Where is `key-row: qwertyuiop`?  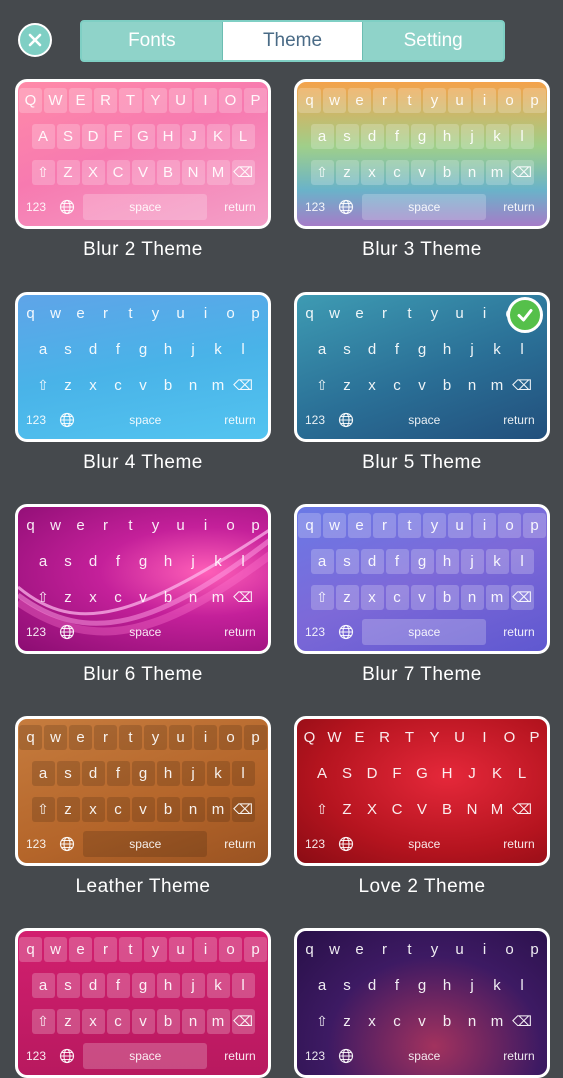
key-row: qwertyuiop is located at coordinates (422, 525).